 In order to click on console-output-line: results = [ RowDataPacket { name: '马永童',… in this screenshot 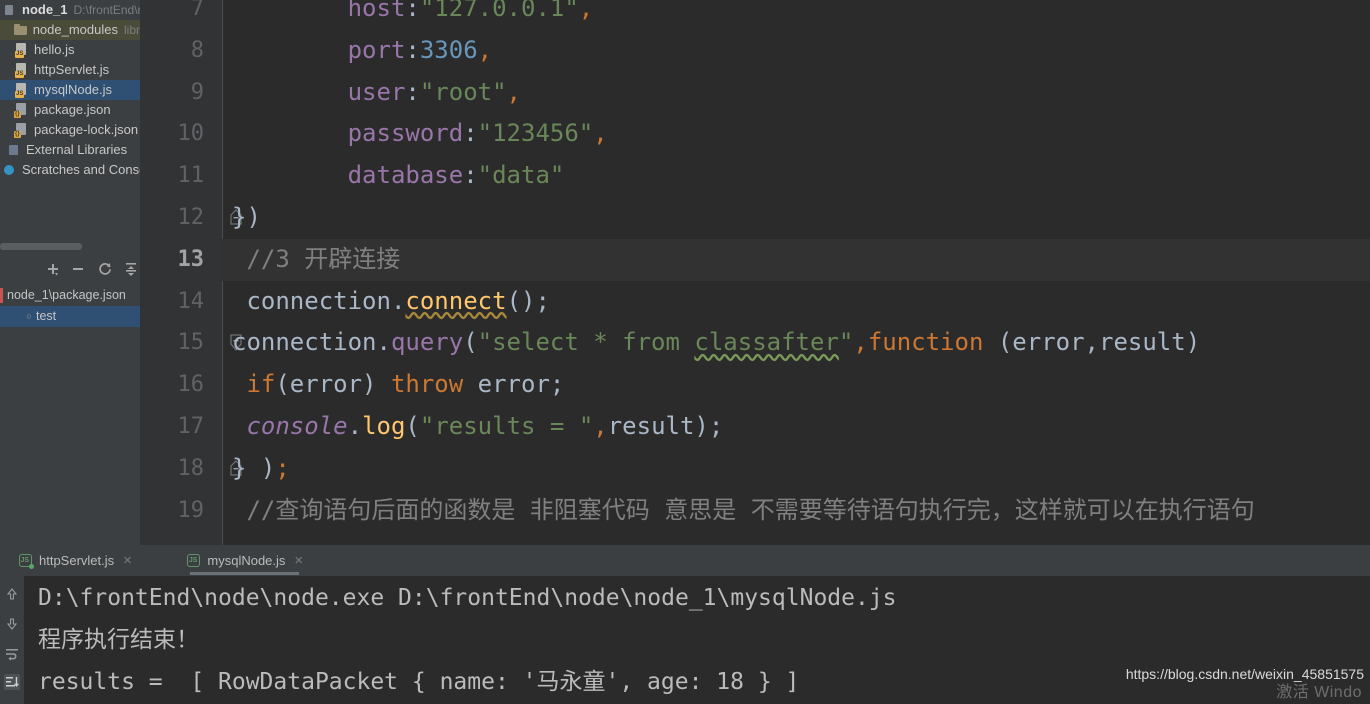, I will do `click(419, 682)`.